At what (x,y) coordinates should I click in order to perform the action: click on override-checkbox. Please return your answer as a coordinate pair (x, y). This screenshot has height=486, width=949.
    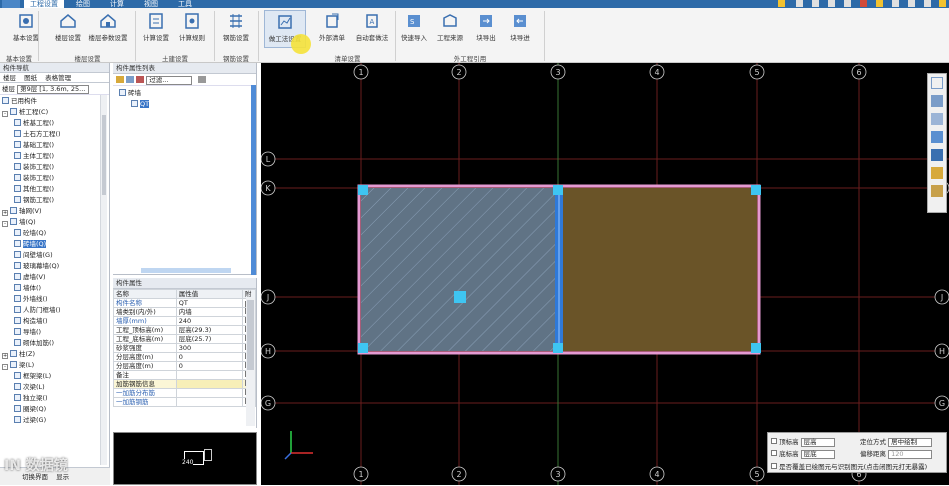
    Looking at the image, I should click on (774, 466).